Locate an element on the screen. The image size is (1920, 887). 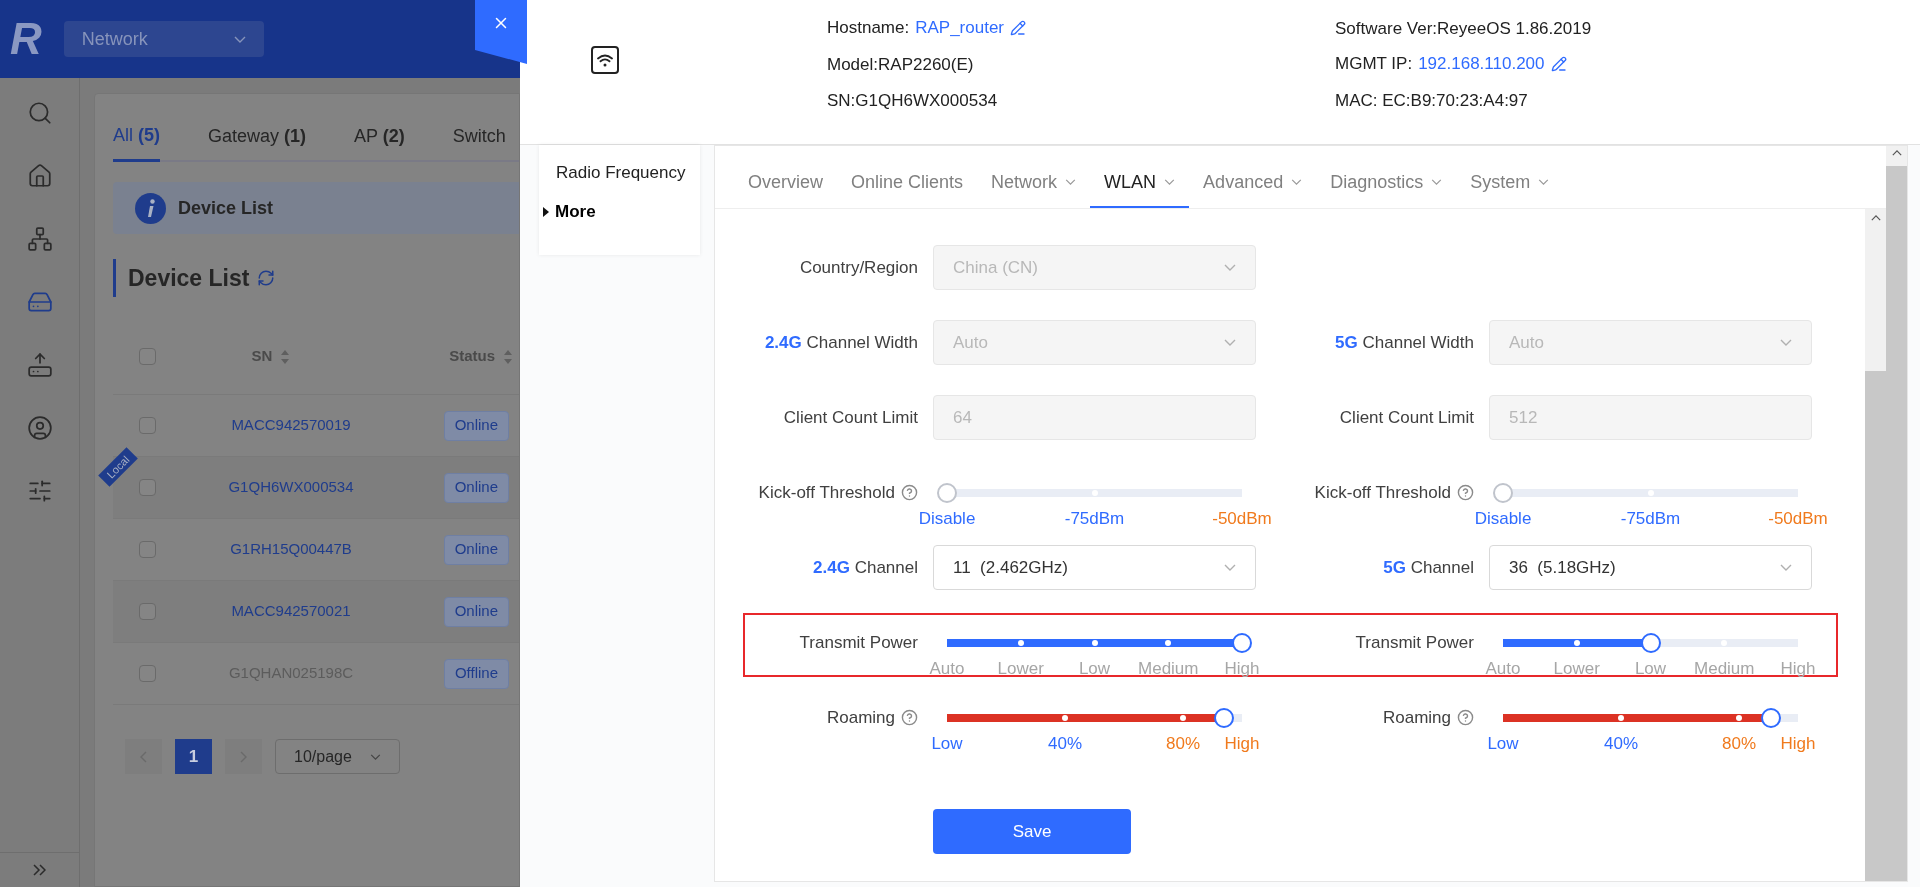
nav-tab: System is located at coordinates (1510, 183).